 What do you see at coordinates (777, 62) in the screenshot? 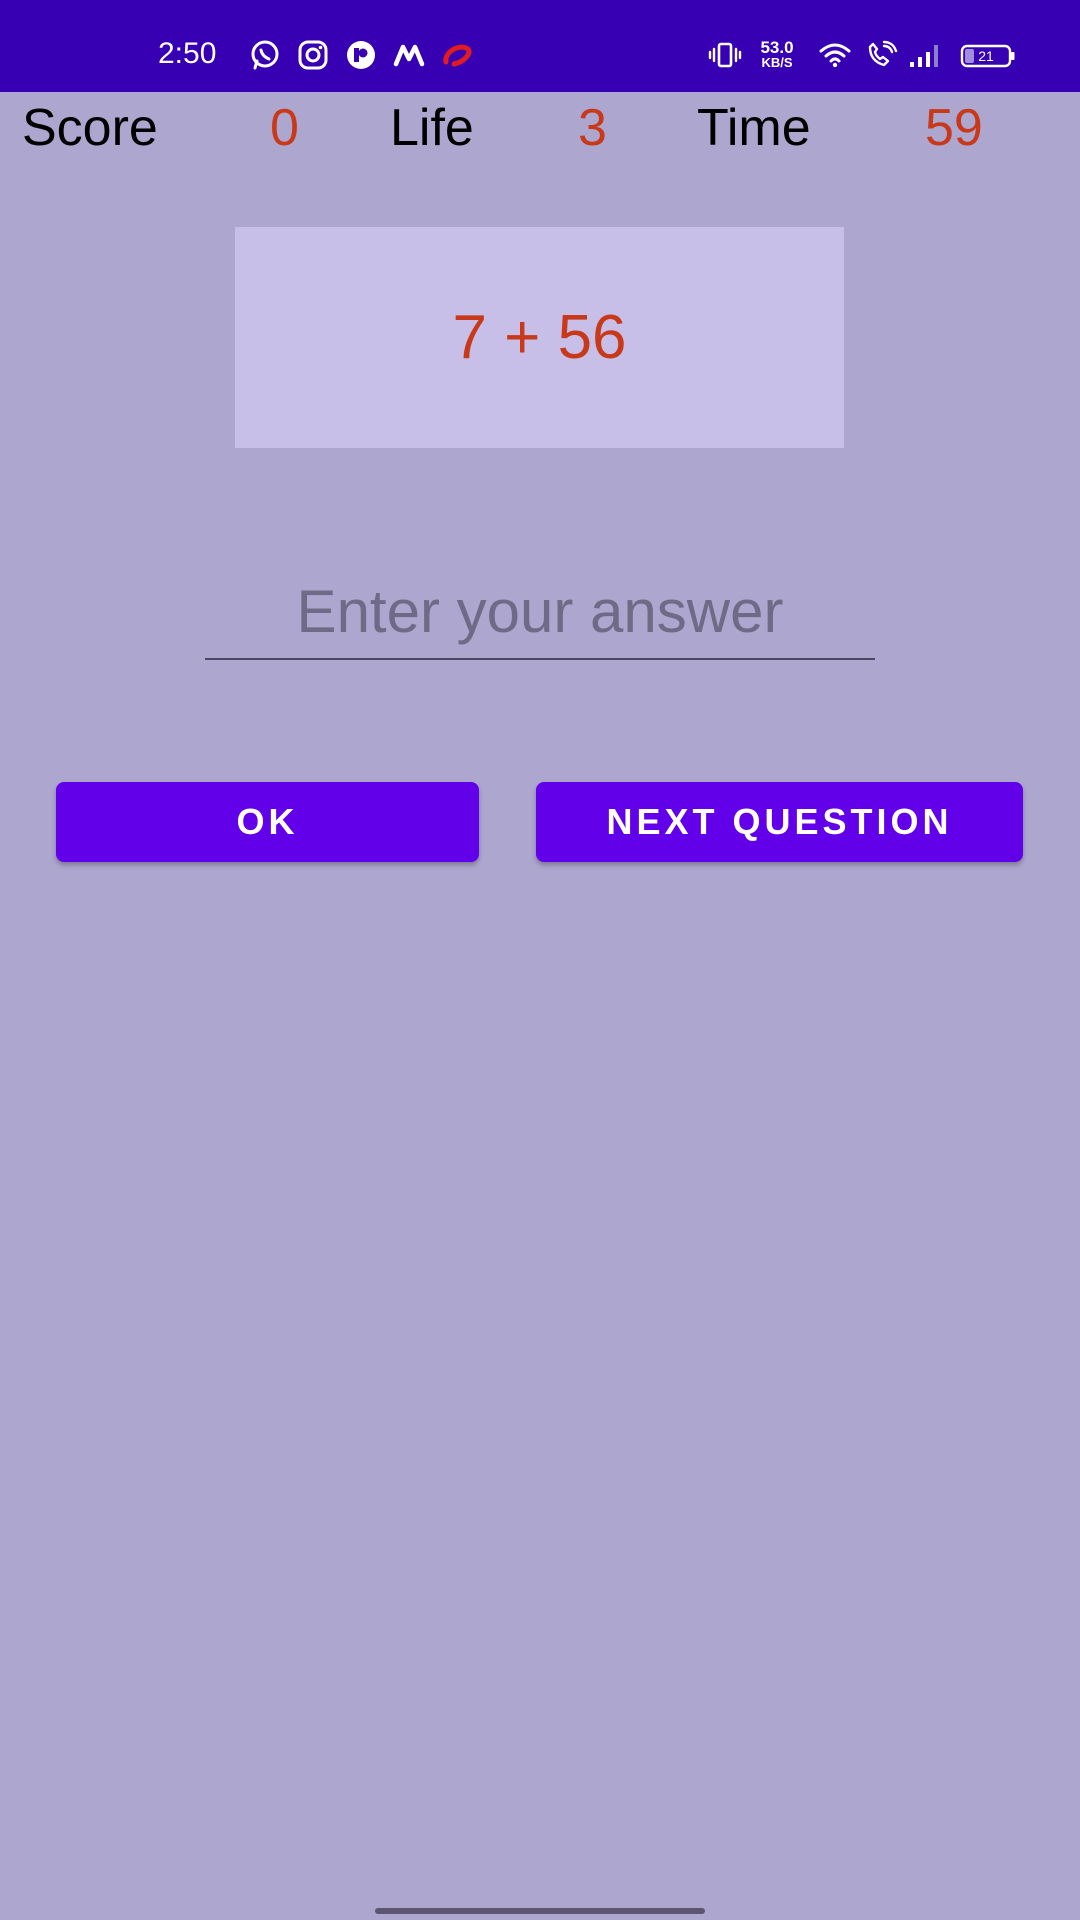
I see `network-speed-unit: KB/S` at bounding box center [777, 62].